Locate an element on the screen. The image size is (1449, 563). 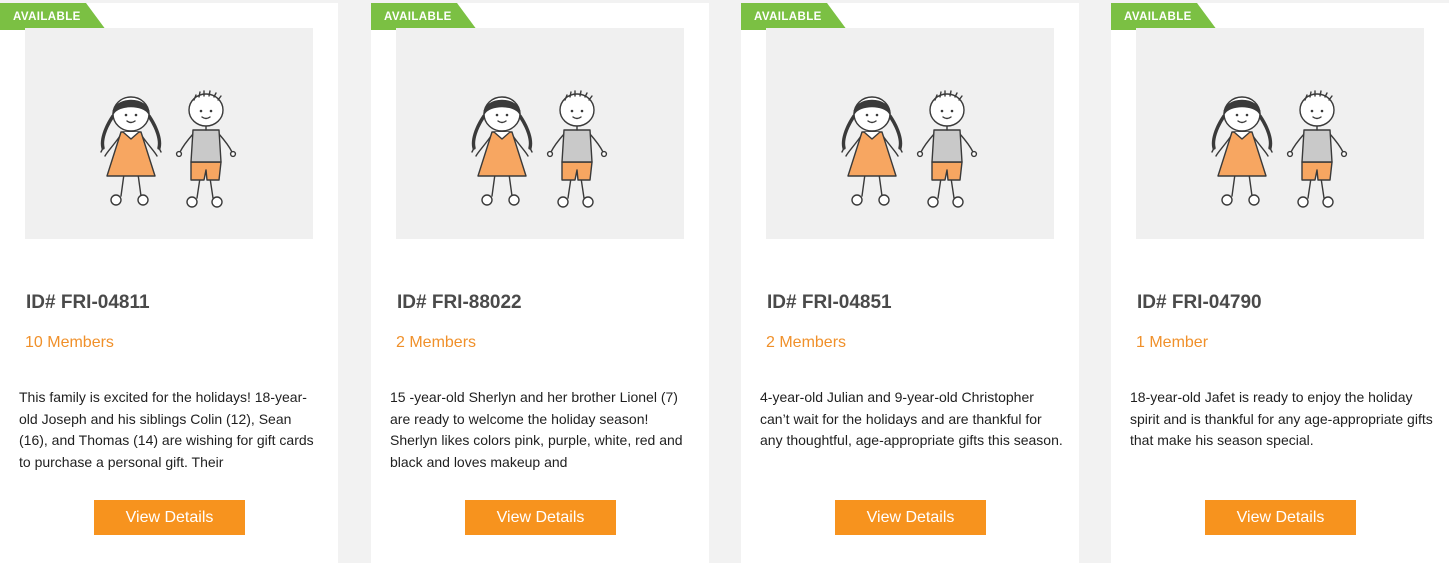
family-id: ID# FRI-04851 is located at coordinates (829, 302).